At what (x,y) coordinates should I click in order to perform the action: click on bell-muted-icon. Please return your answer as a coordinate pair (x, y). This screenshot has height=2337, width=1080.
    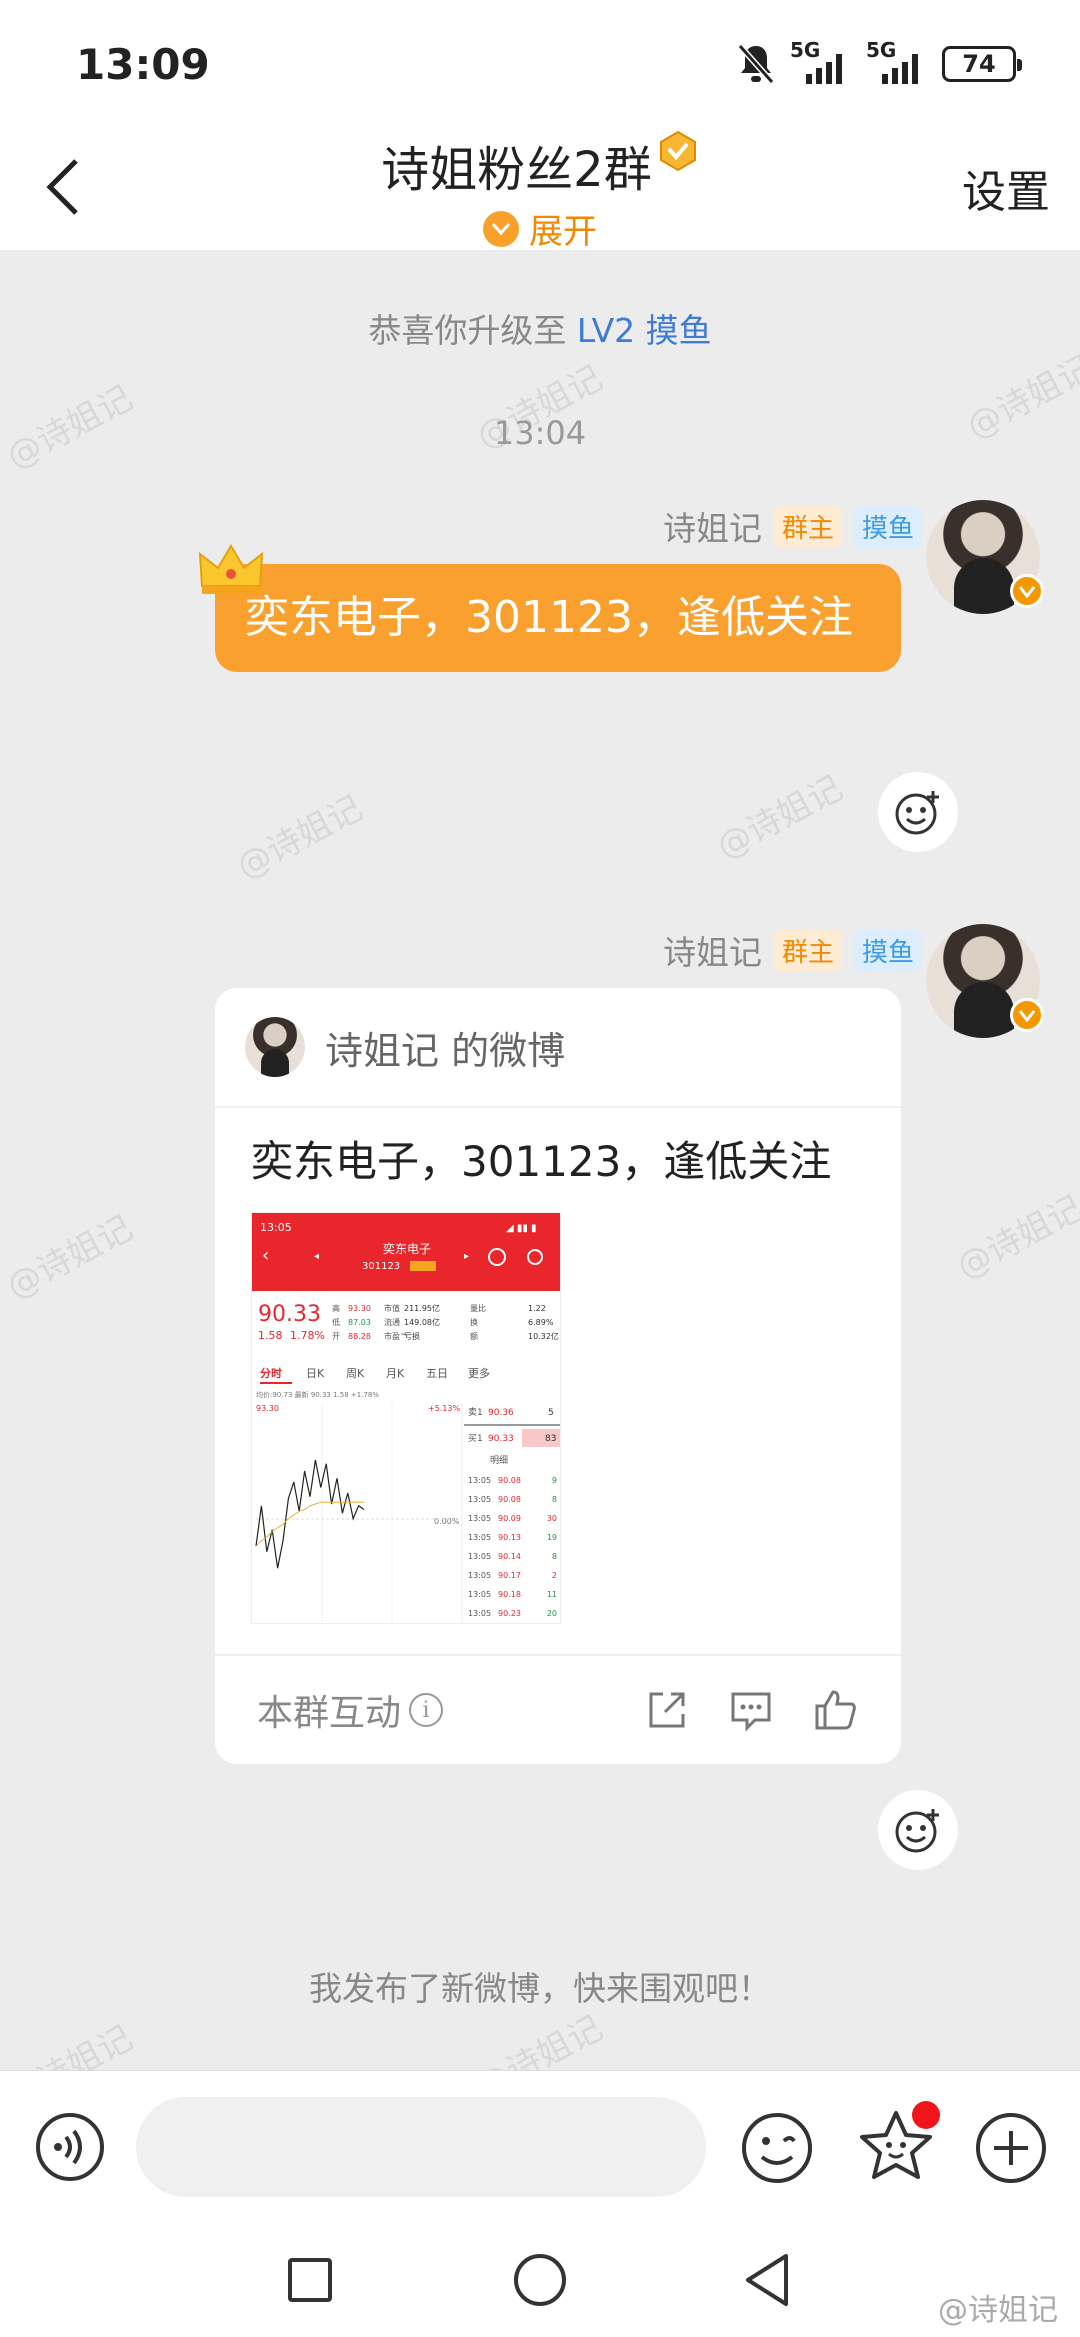
    Looking at the image, I should click on (756, 64).